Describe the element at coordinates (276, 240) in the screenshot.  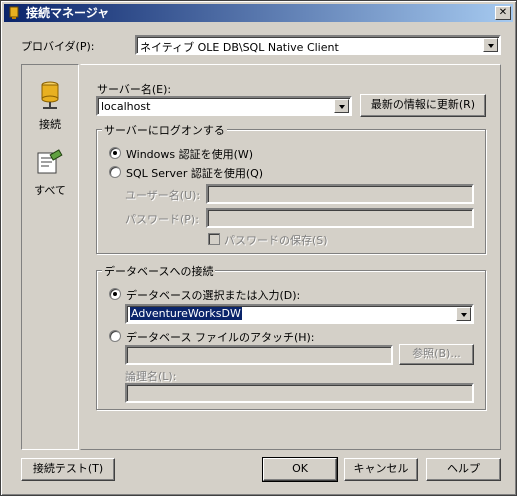
I see `save-password-label: パスワードの保存(S)` at that location.